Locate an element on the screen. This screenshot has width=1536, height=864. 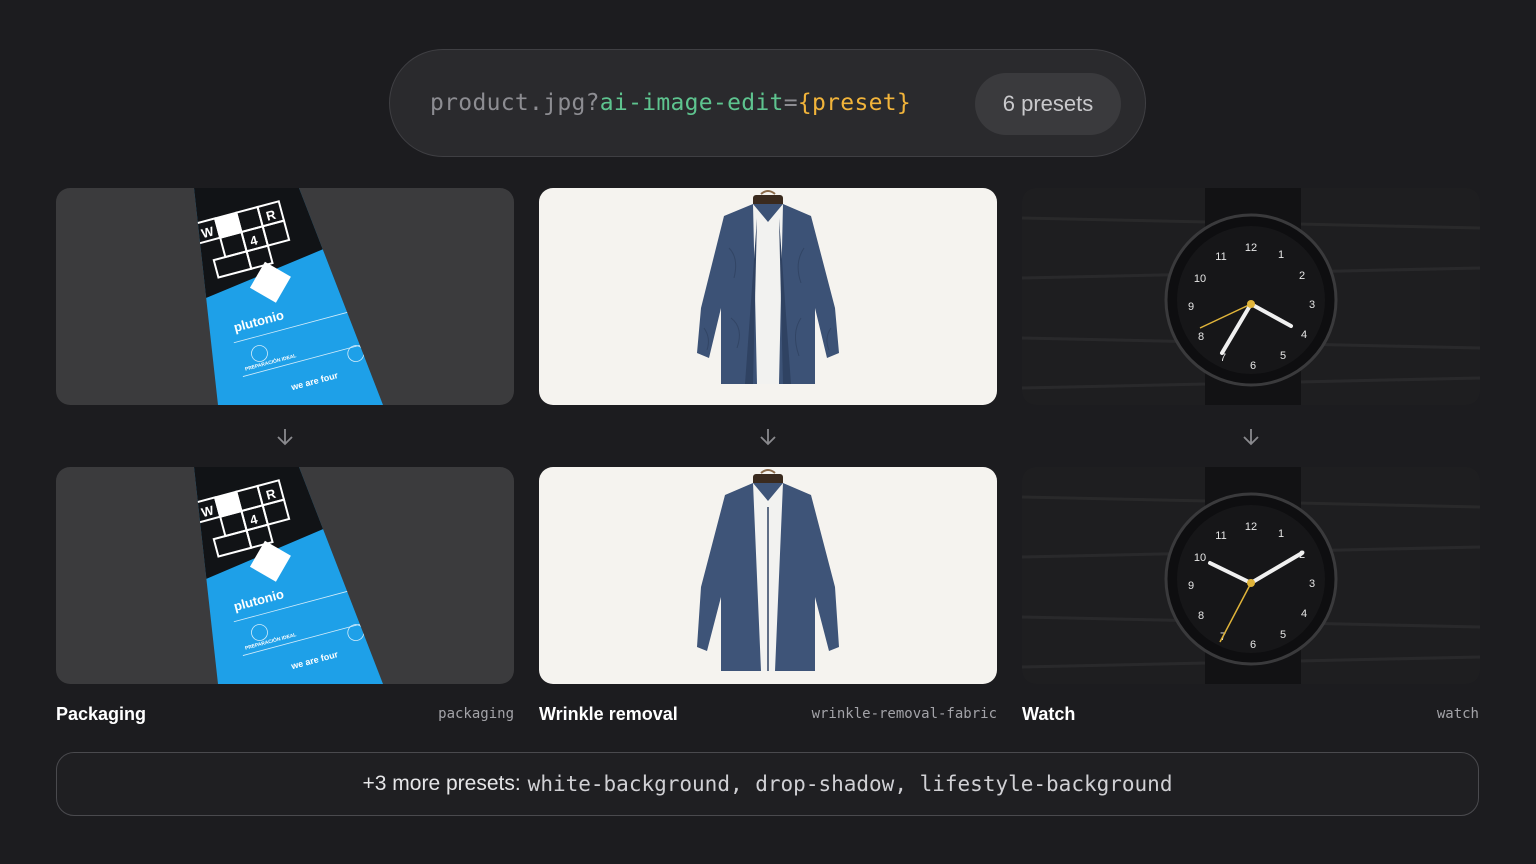
preset-slug-packaging: packaging is located at coordinates (476, 714).